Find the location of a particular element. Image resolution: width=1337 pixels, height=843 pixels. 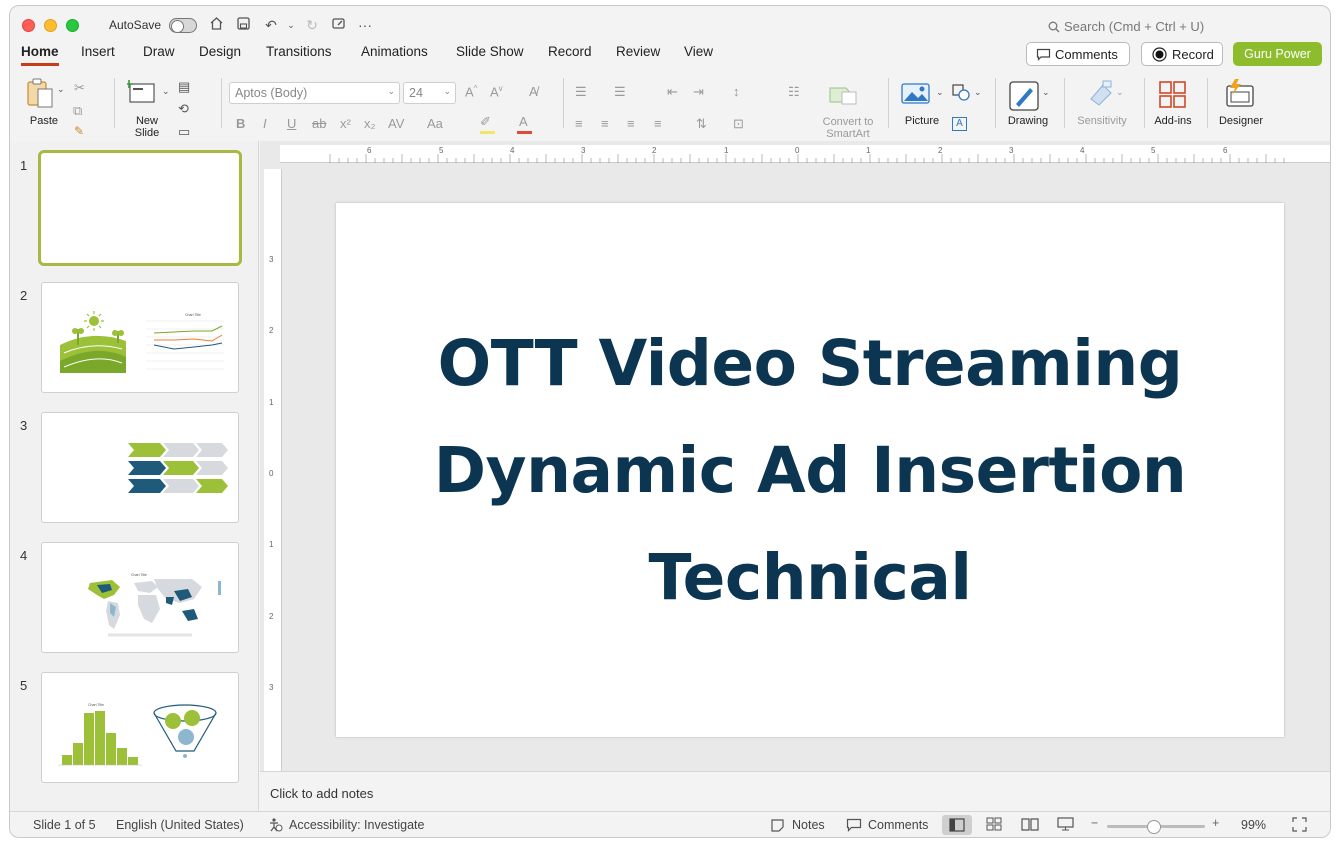

drawing-icon is located at coordinates (1024, 98).